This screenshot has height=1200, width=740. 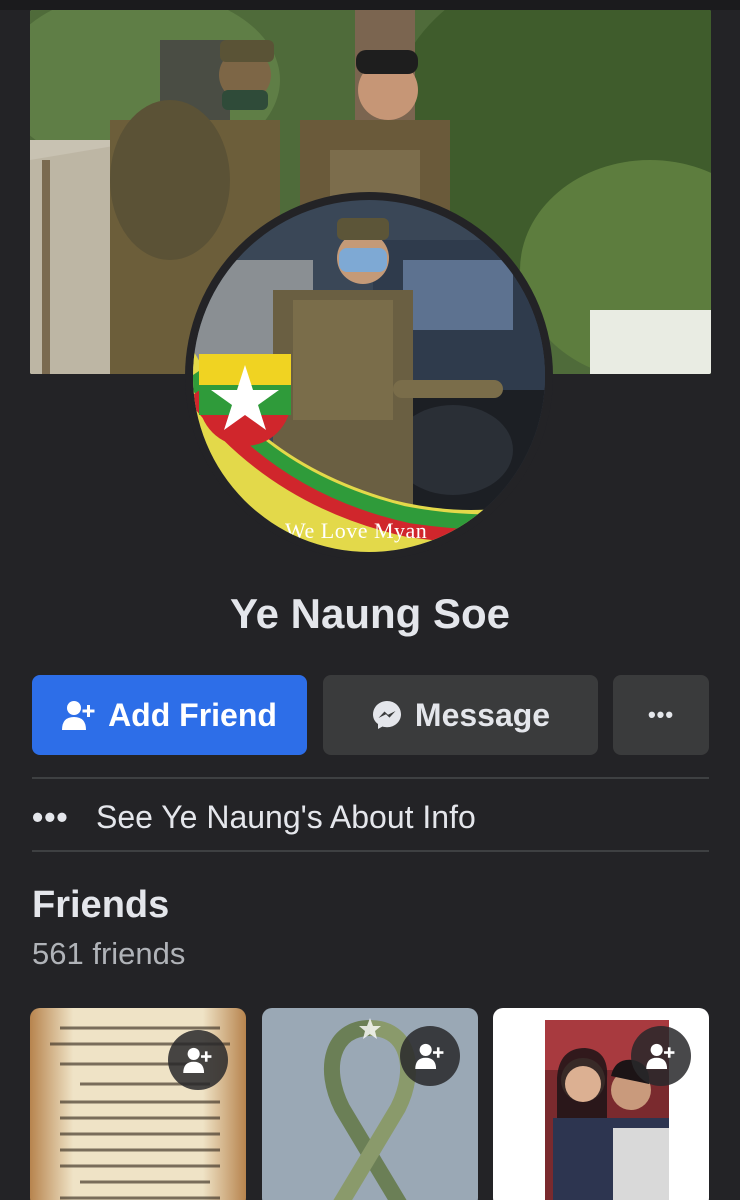 I want to click on about-info-link: ••• See Ye Naung's About Info, so click(x=370, y=817).